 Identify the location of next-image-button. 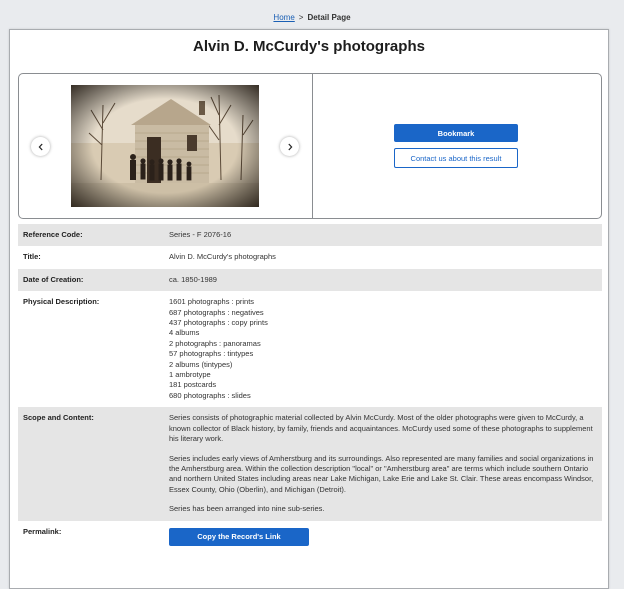
(289, 146).